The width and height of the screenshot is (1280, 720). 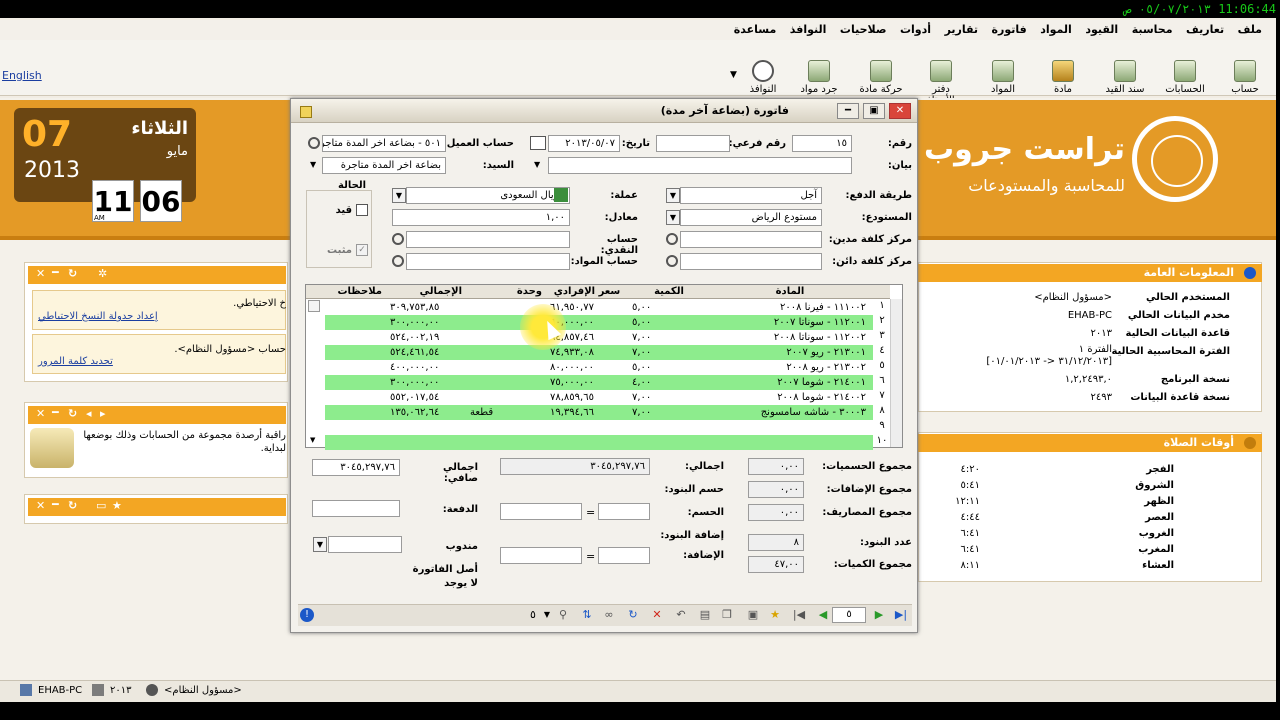 What do you see at coordinates (426, 307) in the screenshot?
I see `cell-total: ٣٠٩,٧٥٣,٨٥` at bounding box center [426, 307].